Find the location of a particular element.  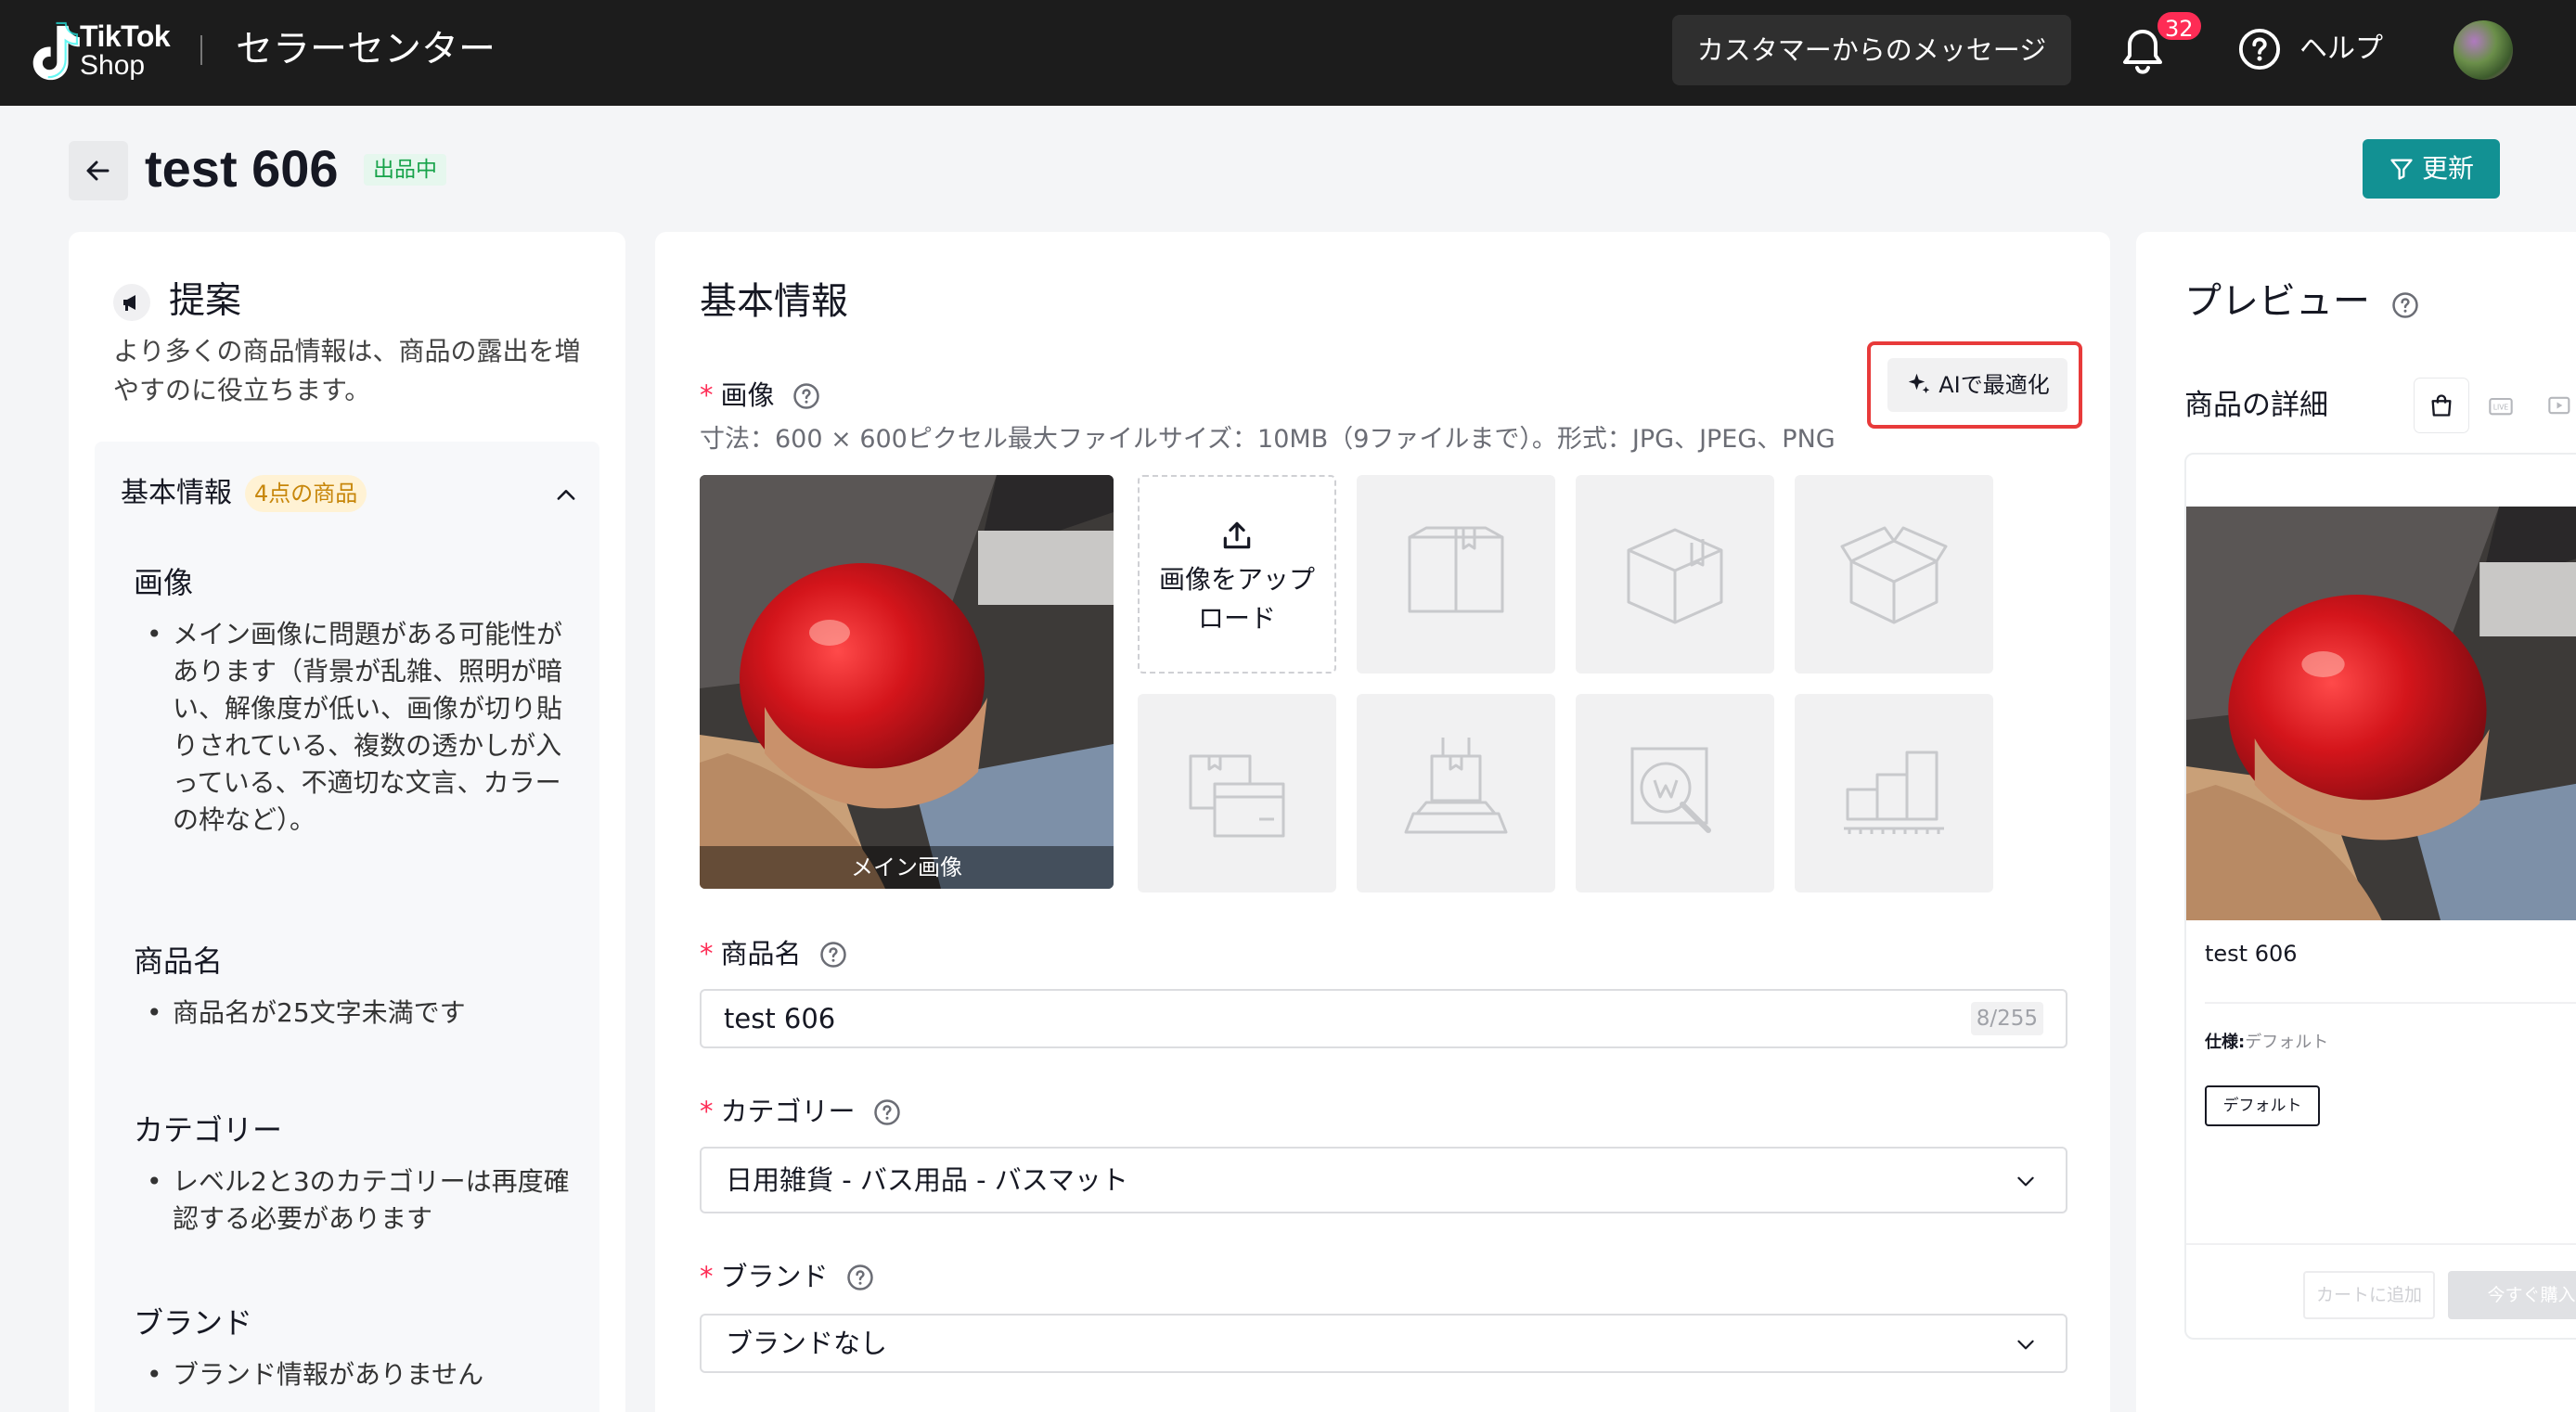

update-button: 更新 is located at coordinates (2431, 169).